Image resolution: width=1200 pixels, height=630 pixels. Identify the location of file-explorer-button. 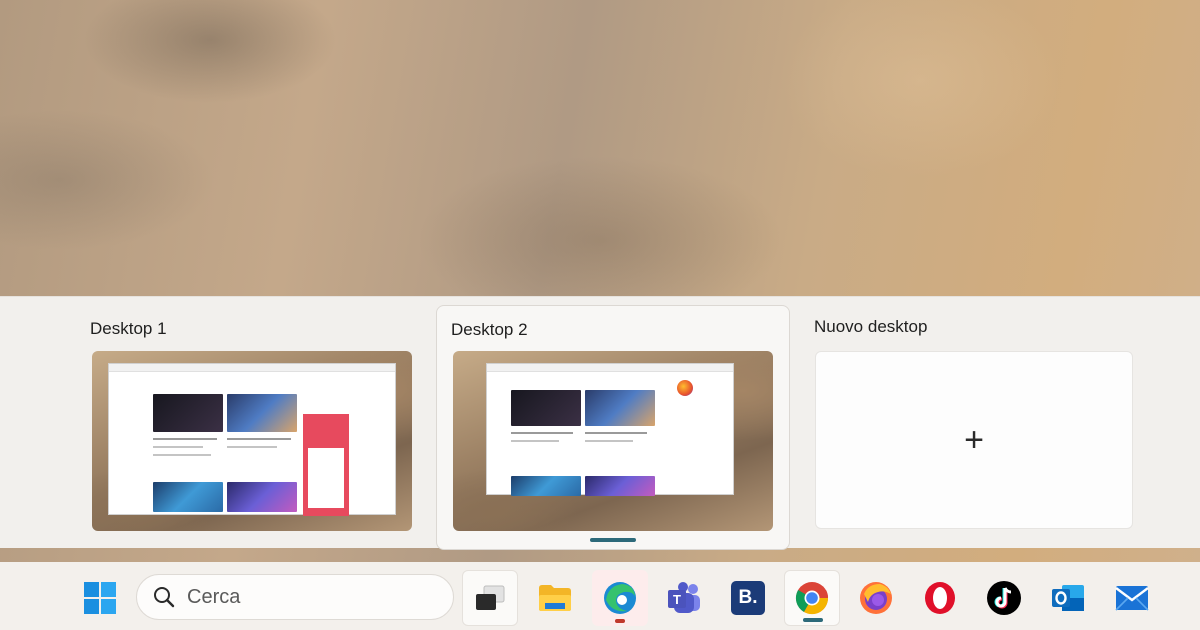
(555, 598).